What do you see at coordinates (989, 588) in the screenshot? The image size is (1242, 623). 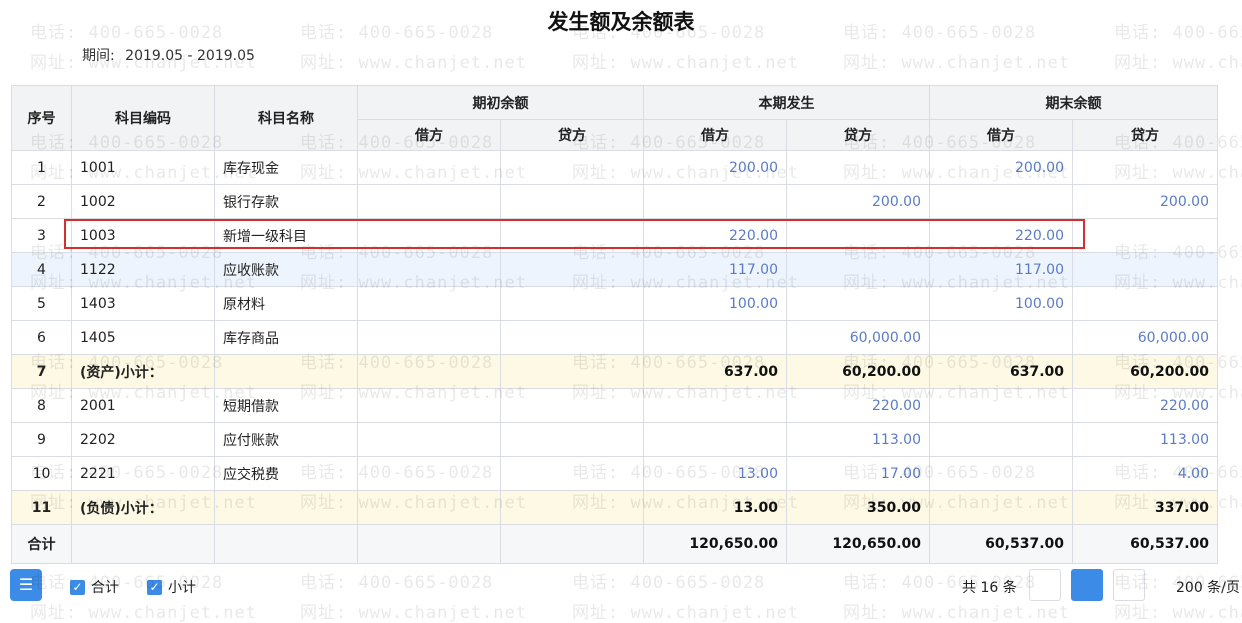 I see `record-count: 共 16 条` at bounding box center [989, 588].